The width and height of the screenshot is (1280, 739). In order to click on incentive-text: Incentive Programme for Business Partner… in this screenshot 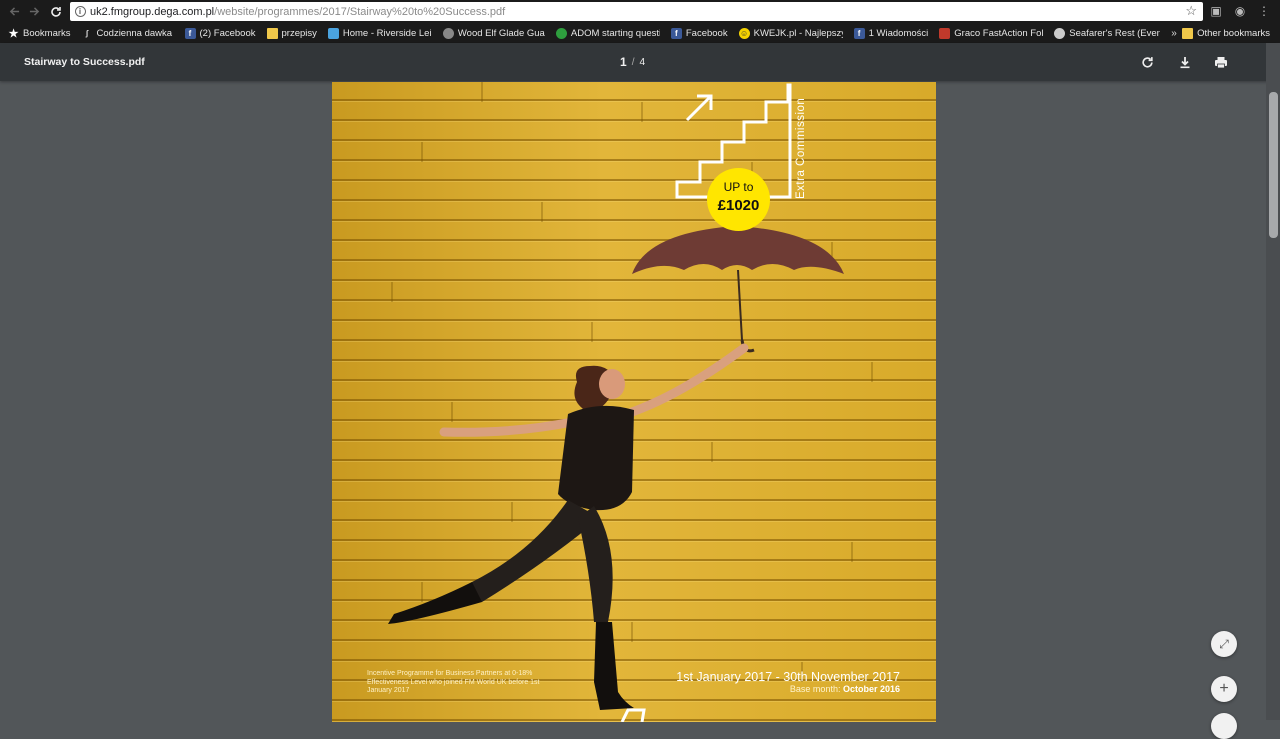, I will do `click(453, 682)`.